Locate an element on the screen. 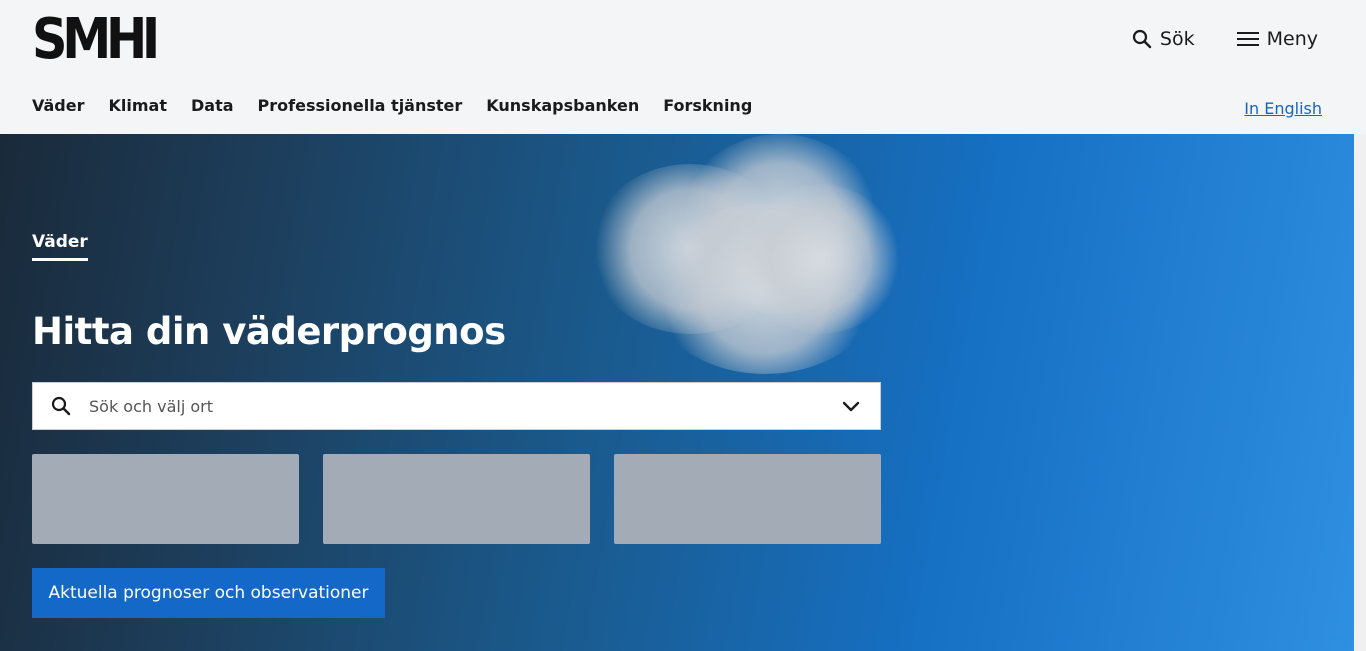  search-button: Sök is located at coordinates (1163, 39).